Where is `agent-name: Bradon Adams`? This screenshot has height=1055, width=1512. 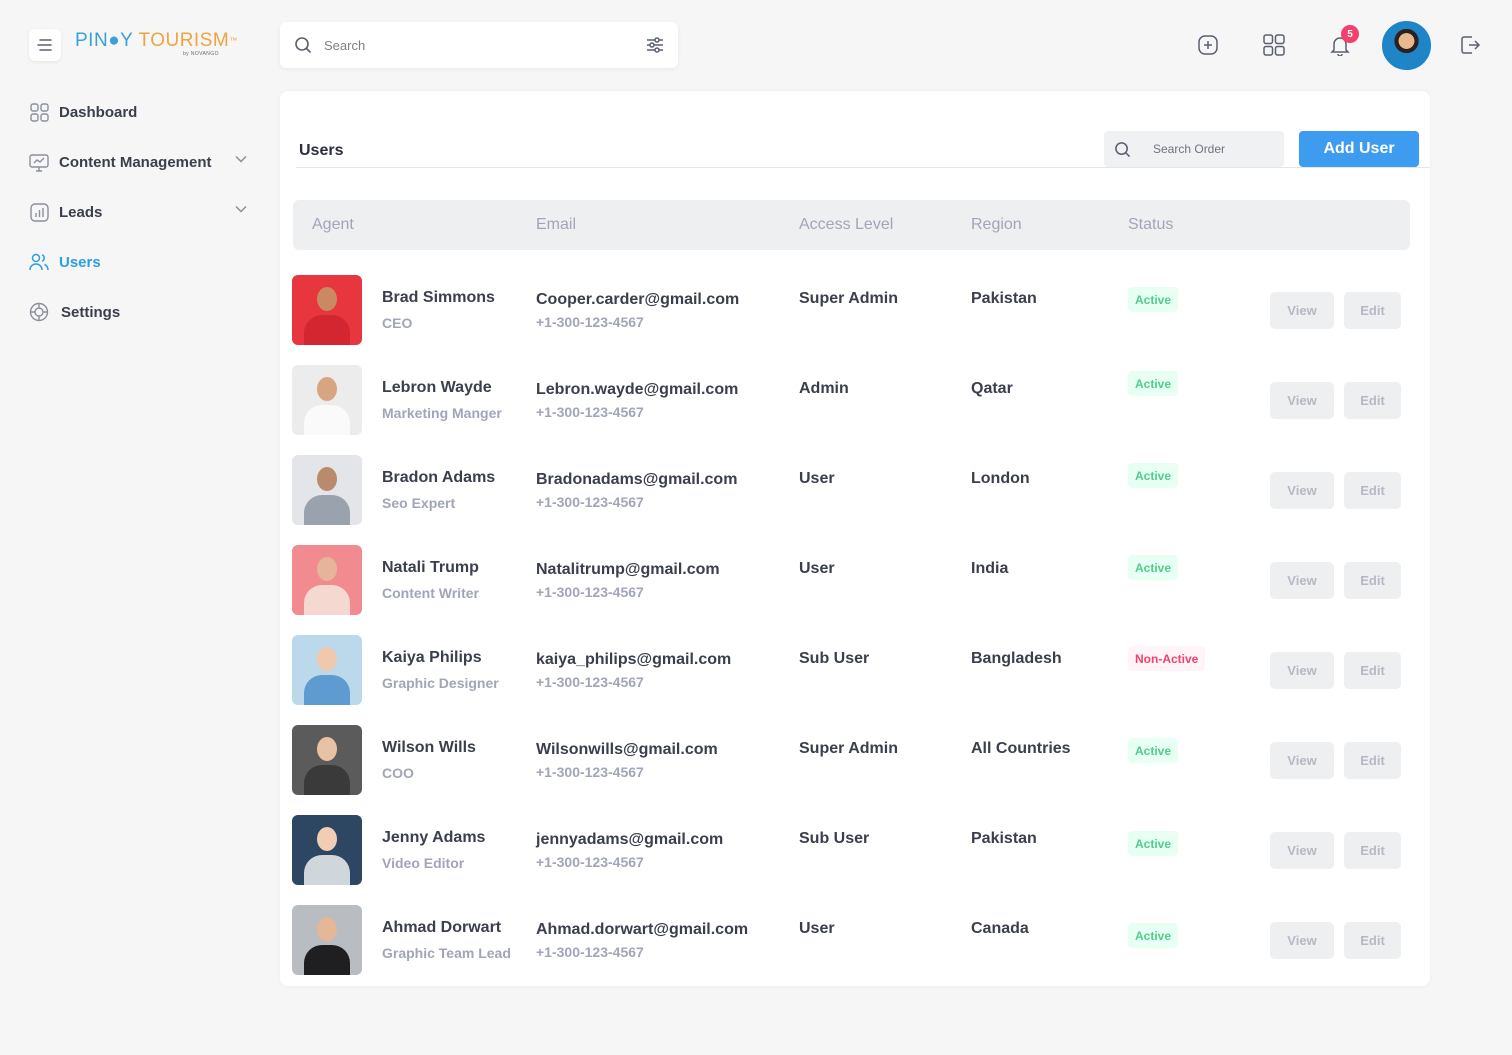
agent-name: Bradon Adams is located at coordinates (438, 478).